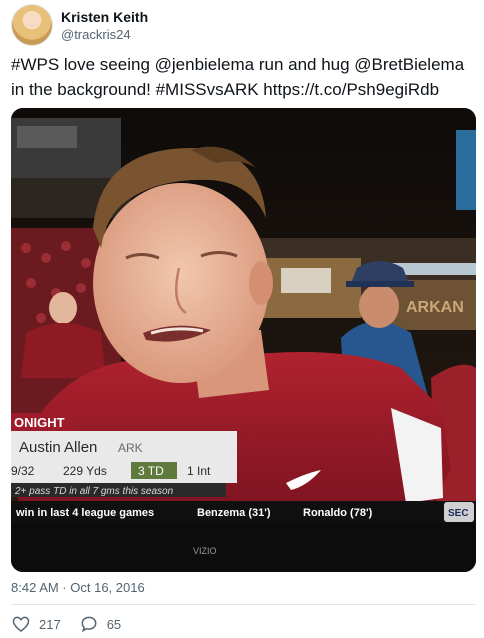 This screenshot has height=638, width=484. What do you see at coordinates (32, 25) in the screenshot?
I see `avatar` at bounding box center [32, 25].